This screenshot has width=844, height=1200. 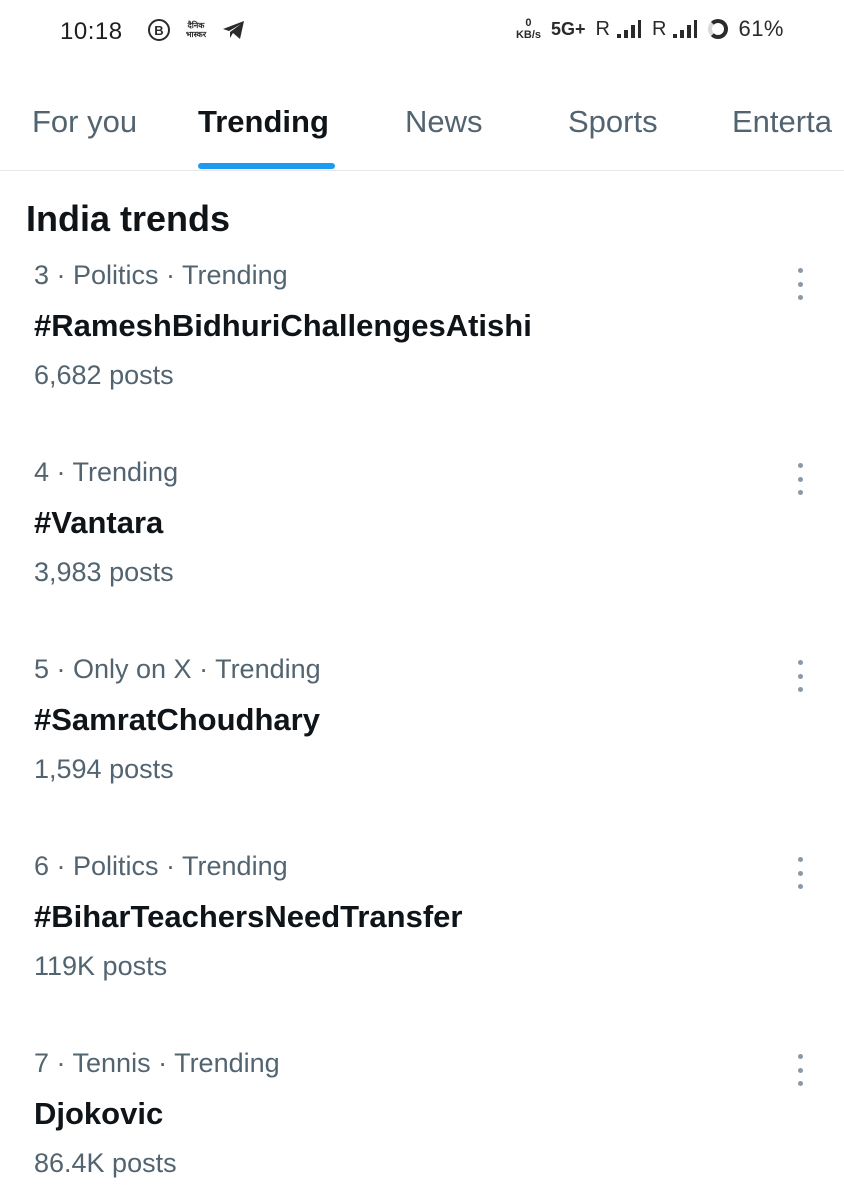 What do you see at coordinates (718, 29) in the screenshot?
I see `battery-ring-icon` at bounding box center [718, 29].